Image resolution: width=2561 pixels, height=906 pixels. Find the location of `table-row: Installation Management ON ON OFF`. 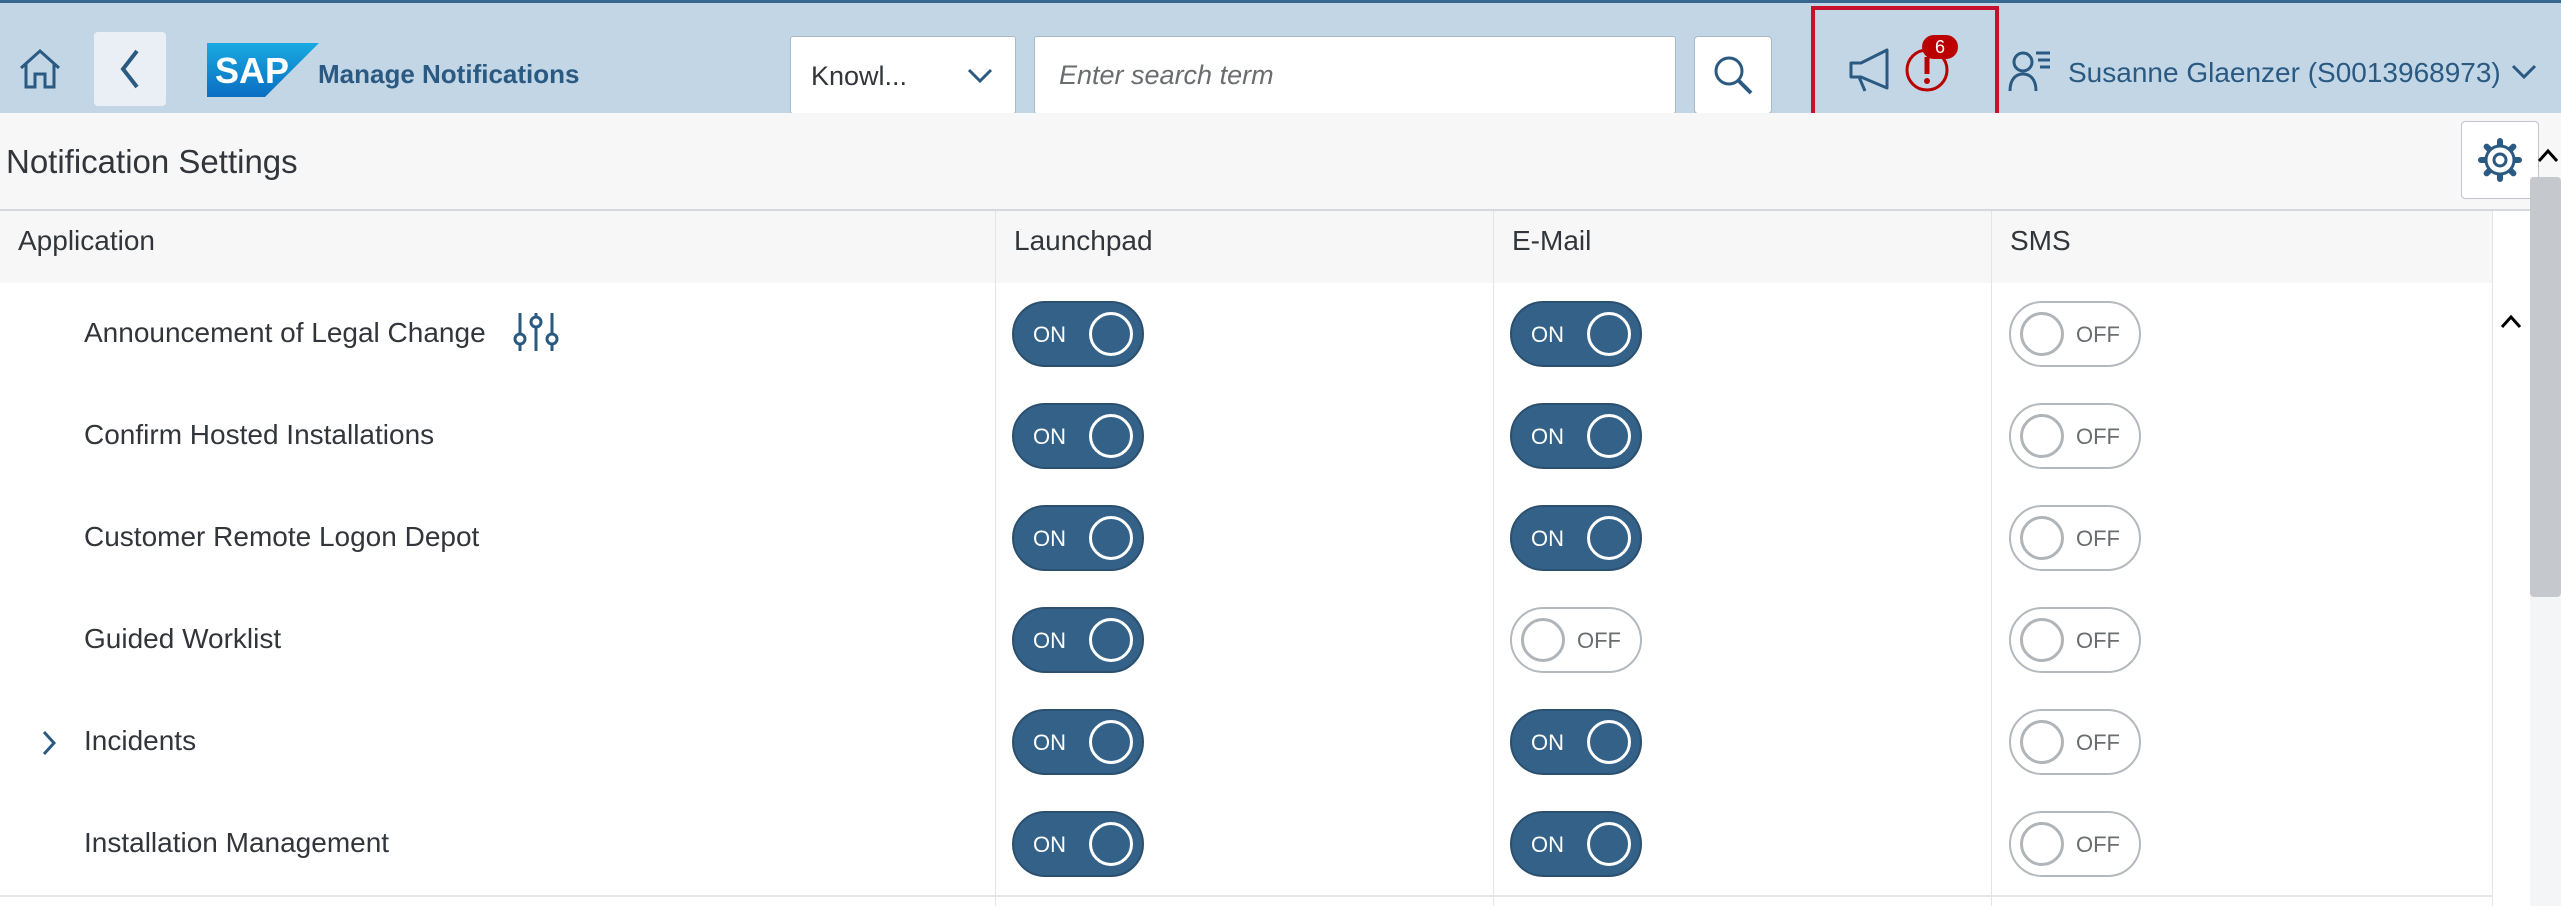

table-row: Installation Management ON ON OFF is located at coordinates (1246, 845).